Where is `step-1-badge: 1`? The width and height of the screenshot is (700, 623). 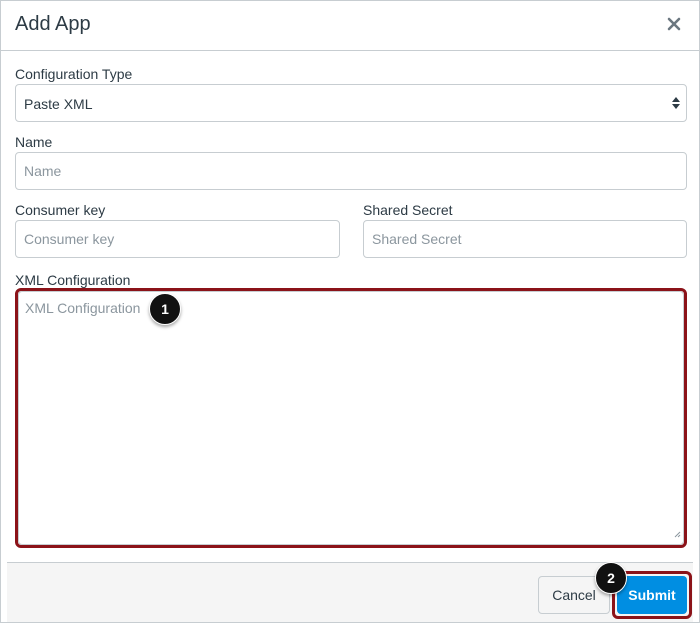
step-1-badge: 1 is located at coordinates (165, 309).